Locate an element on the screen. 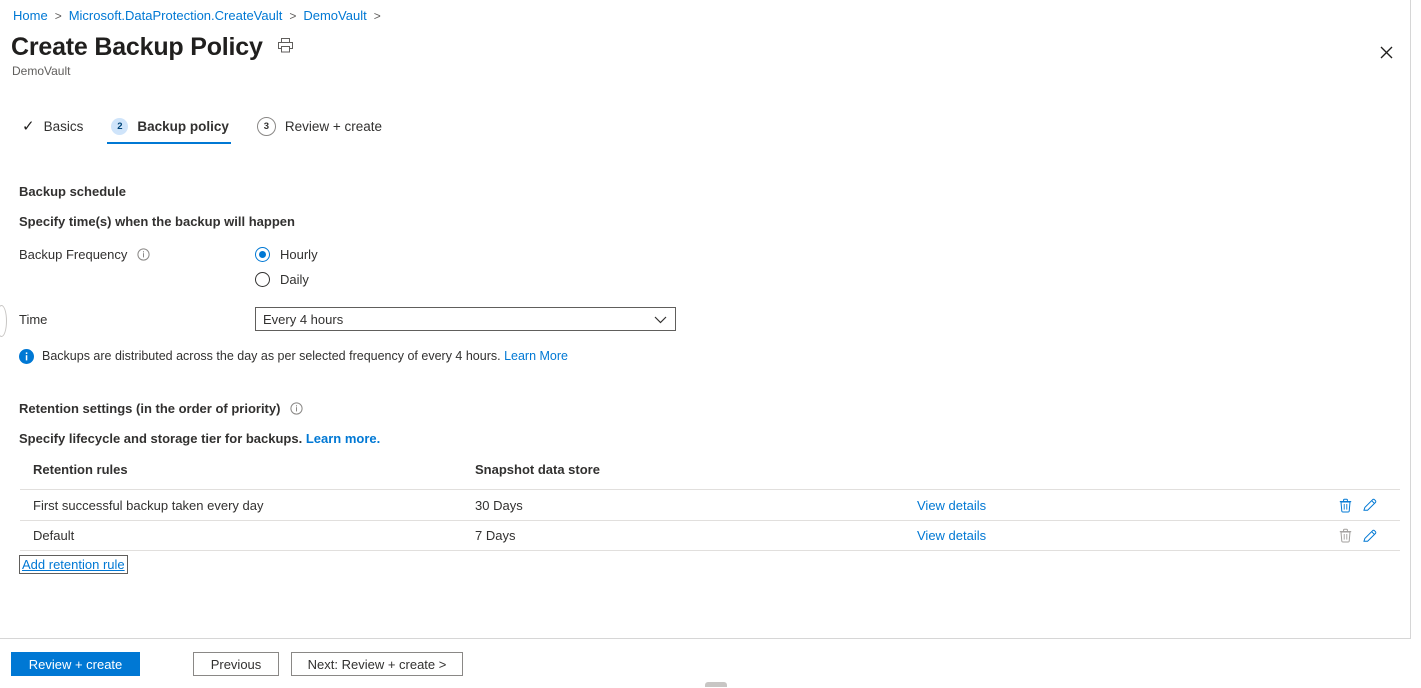 The image size is (1421, 688). tab-backup-policy: 2 Backup policy is located at coordinates (175, 128).